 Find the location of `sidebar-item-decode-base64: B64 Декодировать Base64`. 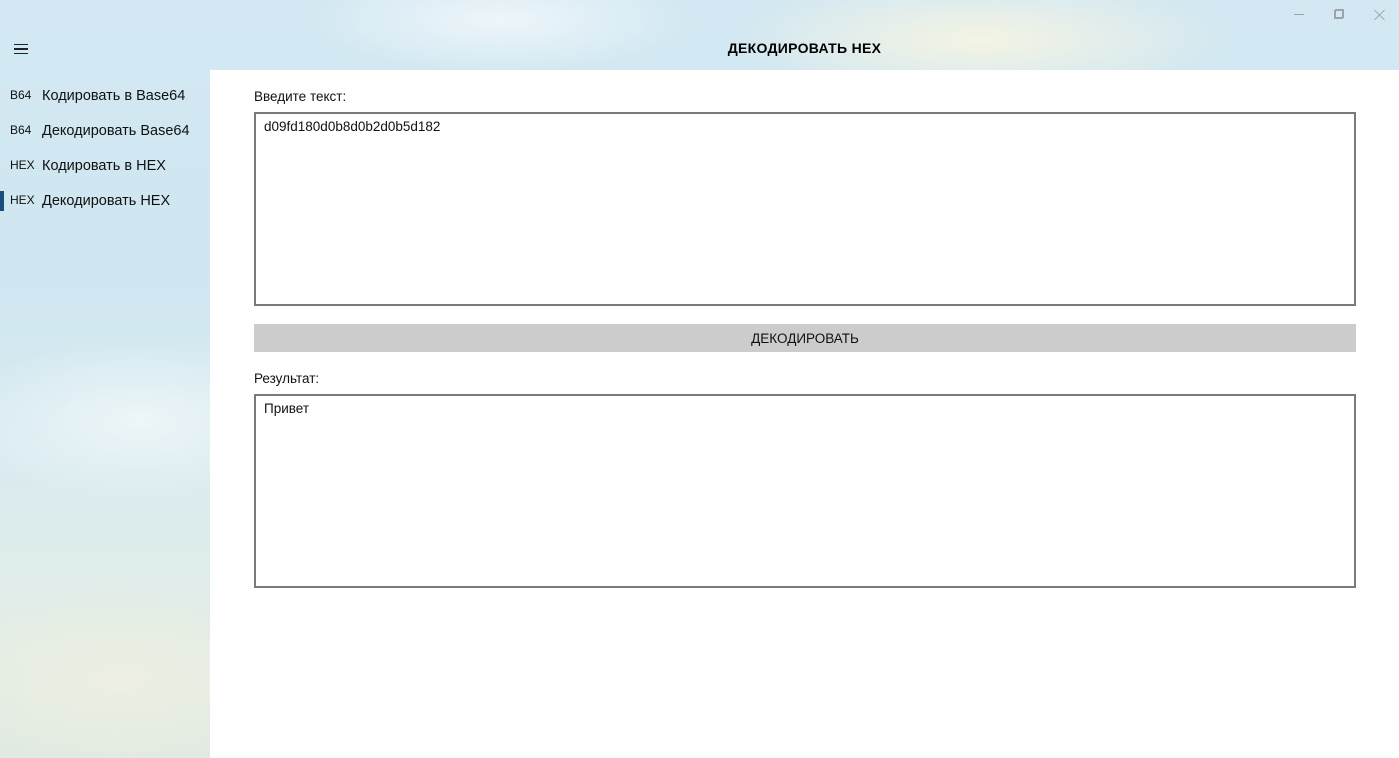

sidebar-item-decode-base64: B64 Декодировать Base64 is located at coordinates (105, 130).